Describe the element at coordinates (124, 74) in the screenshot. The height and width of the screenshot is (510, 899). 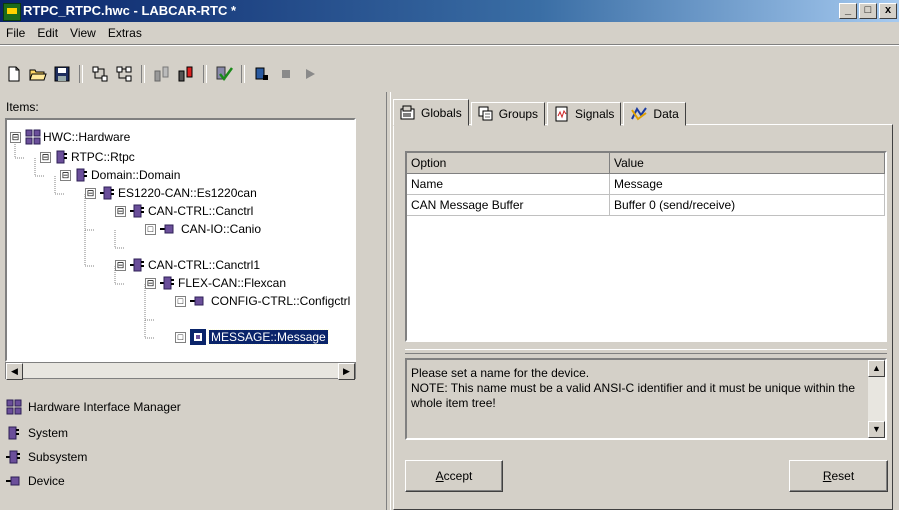
I see `collapse-tree-icon` at that location.